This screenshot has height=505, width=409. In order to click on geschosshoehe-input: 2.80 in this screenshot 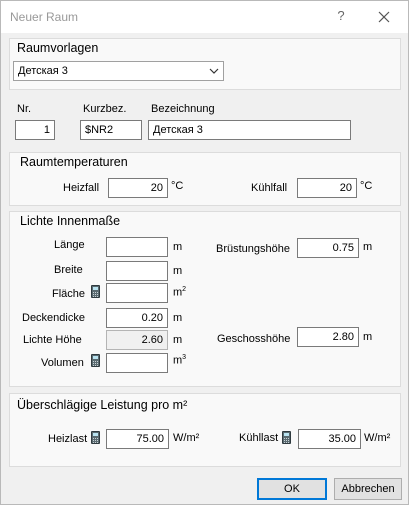, I will do `click(328, 337)`.